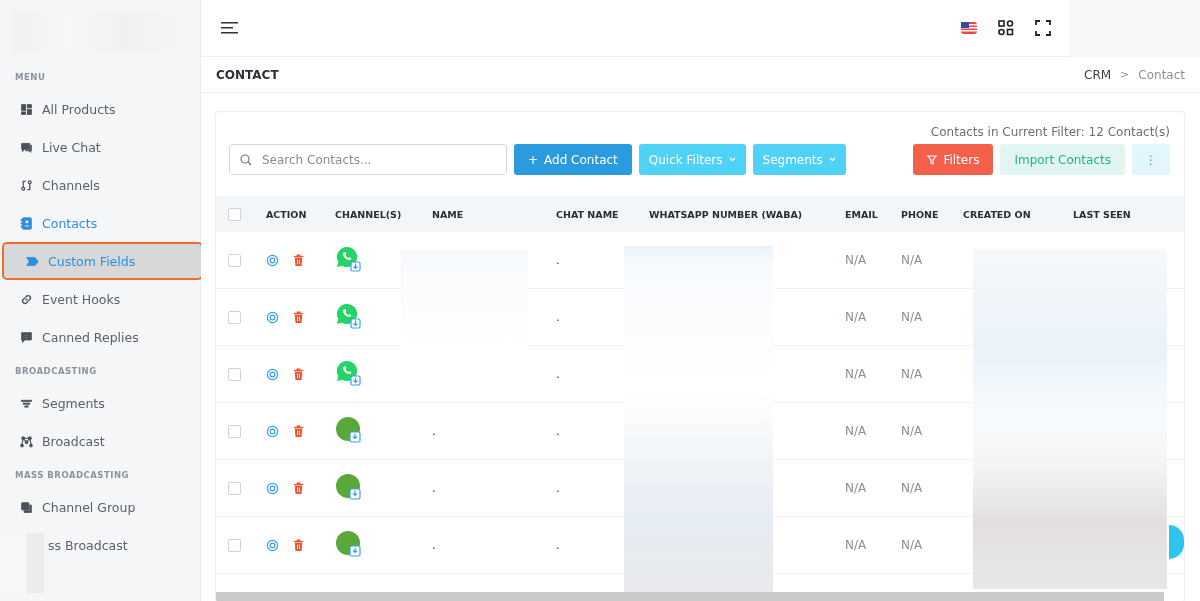  I want to click on section-heading: MASS BROADCASTING, so click(72, 475).